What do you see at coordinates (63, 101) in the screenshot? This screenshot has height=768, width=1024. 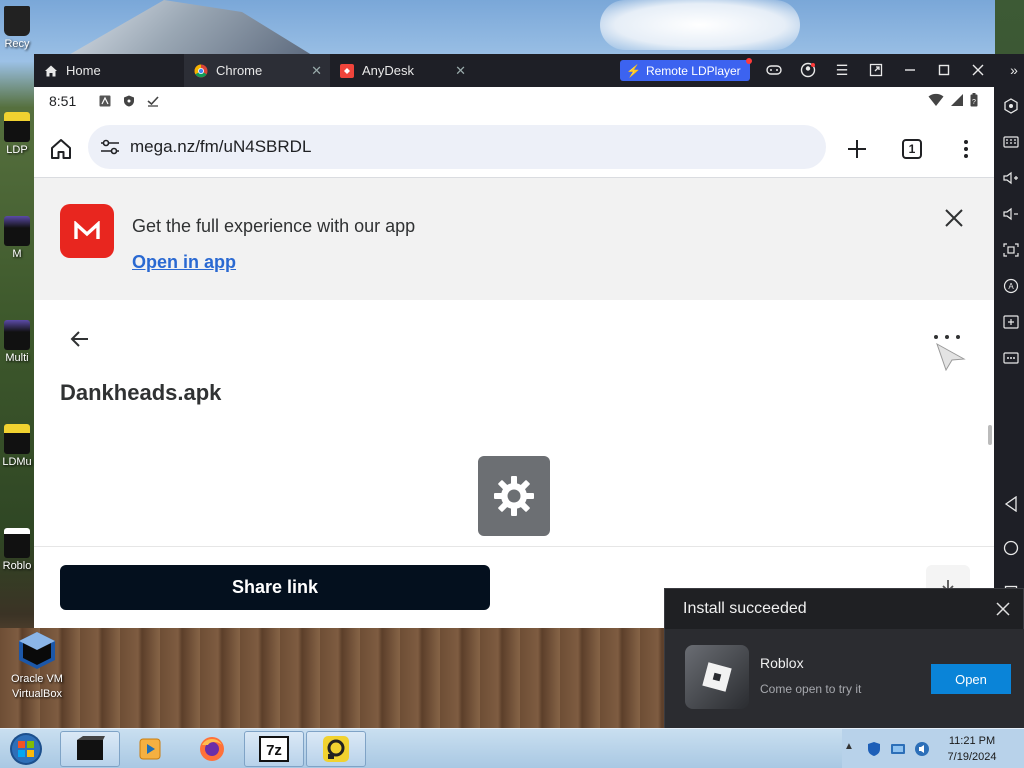 I see `status-time: 8:51` at bounding box center [63, 101].